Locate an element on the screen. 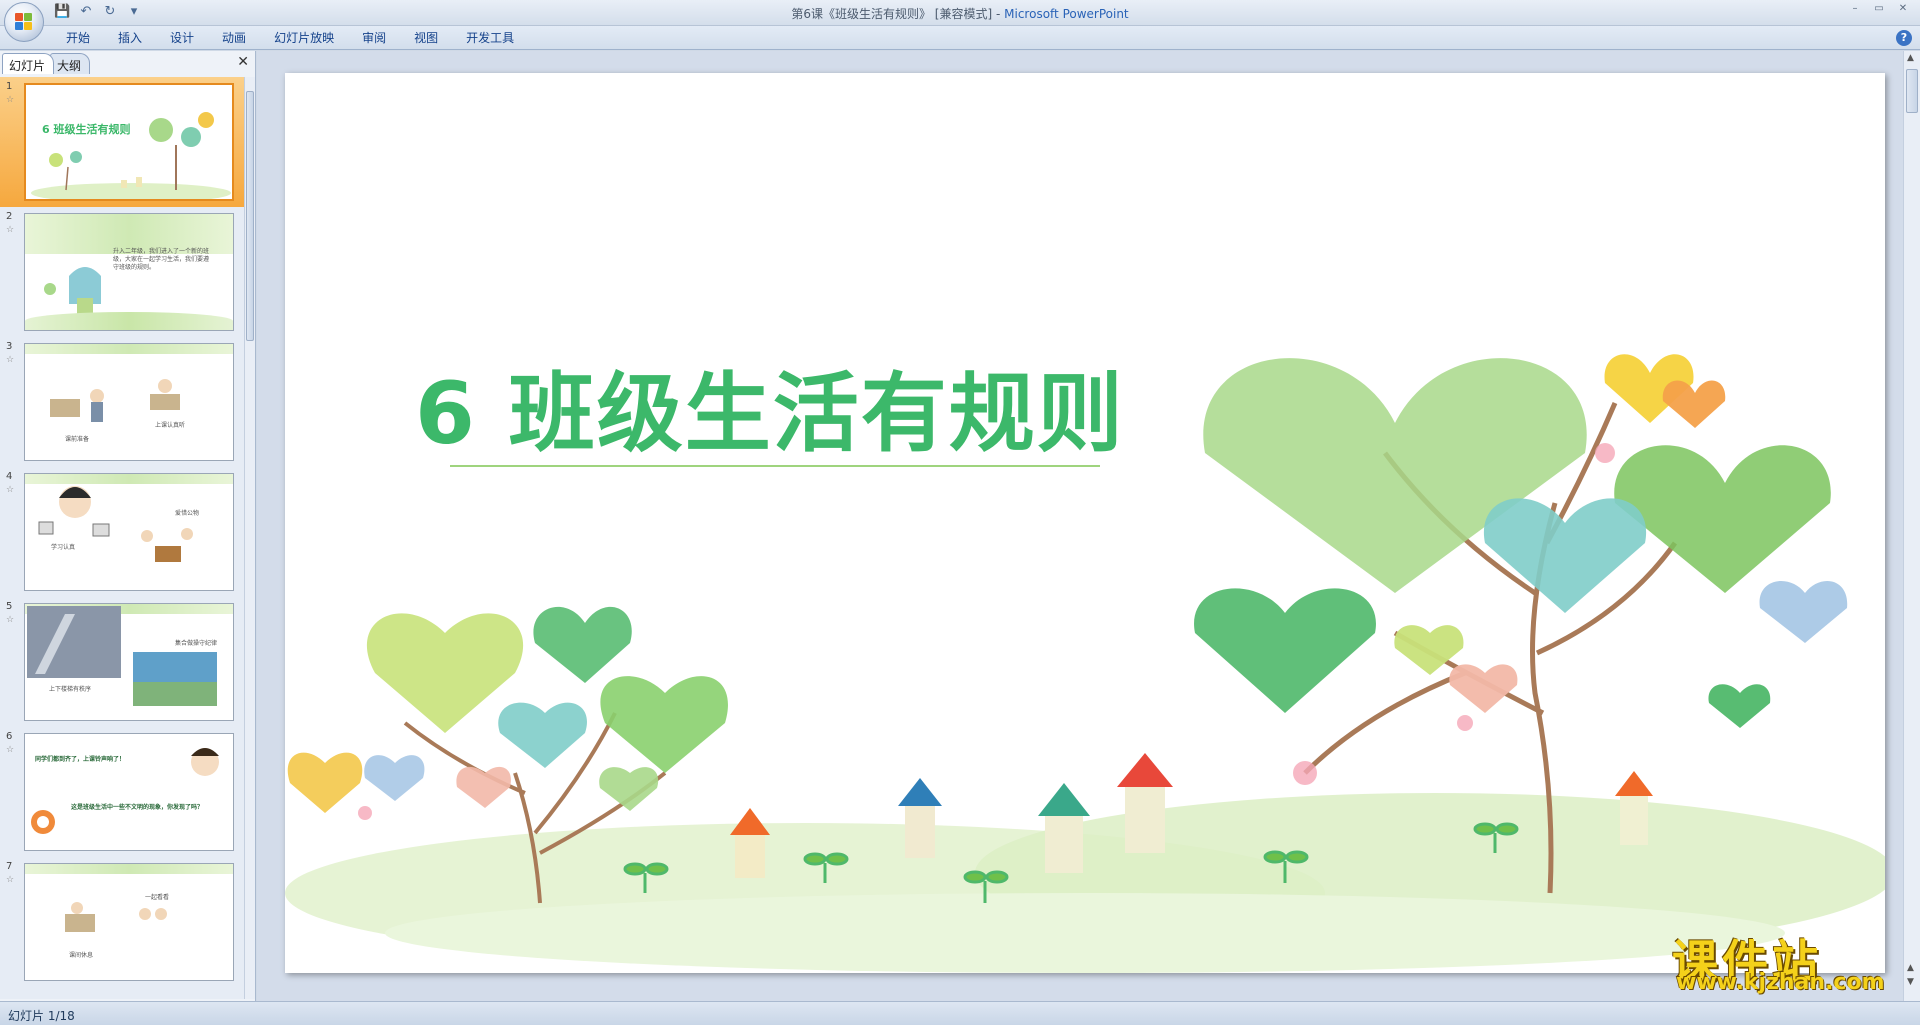 This screenshot has width=1920, height=1025. panel-tabs: 幻灯片 大纲 is located at coordinates (46, 64).